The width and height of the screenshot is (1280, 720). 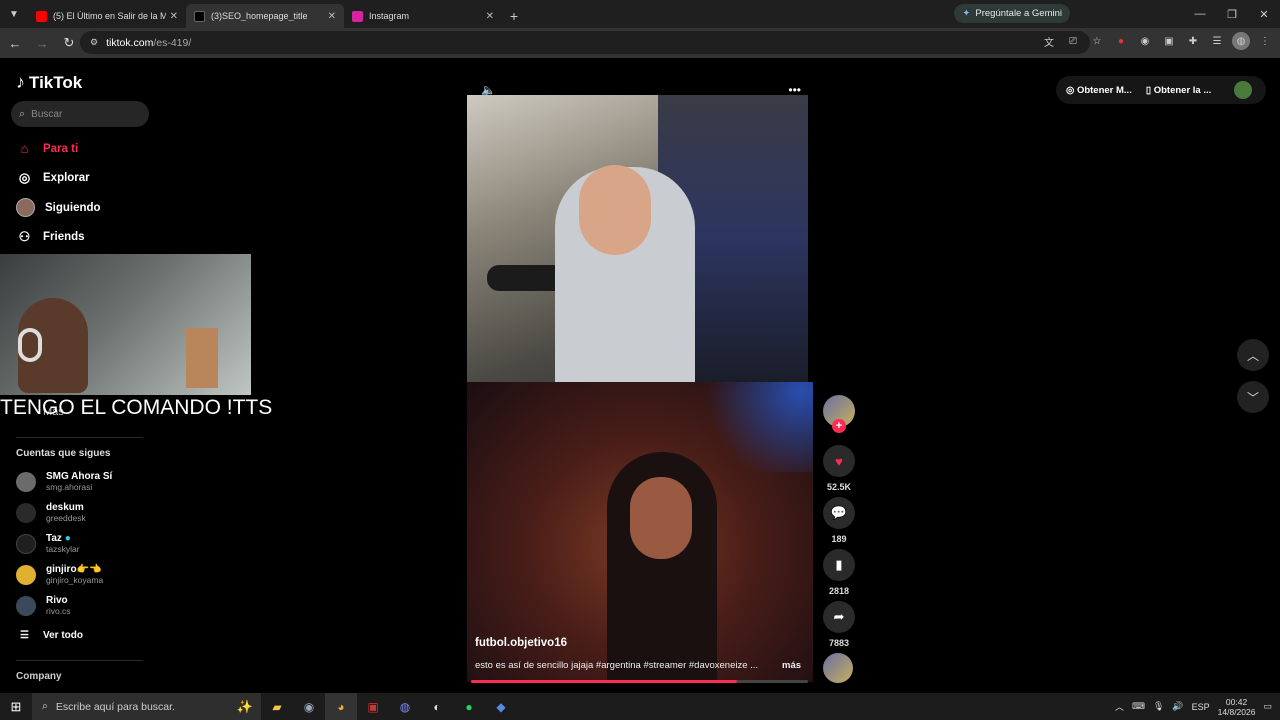 What do you see at coordinates (405, 706) in the screenshot?
I see `discord-icon: ◍` at bounding box center [405, 706].